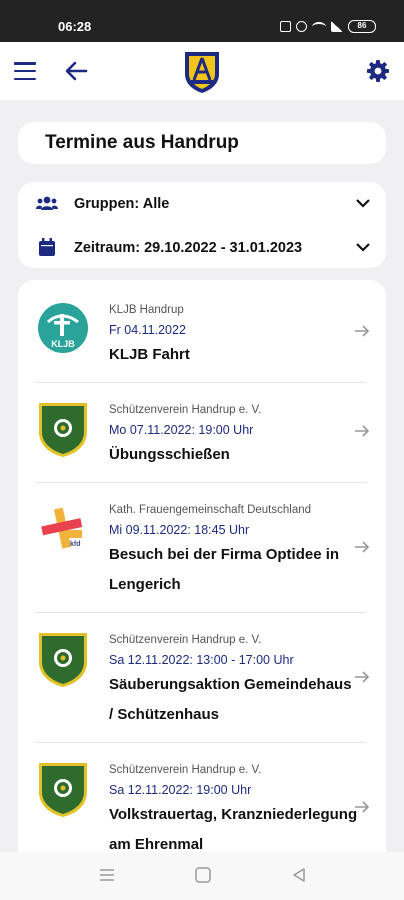 This screenshot has height=900, width=404. I want to click on page-title: Termine aus Handrup, so click(142, 142).